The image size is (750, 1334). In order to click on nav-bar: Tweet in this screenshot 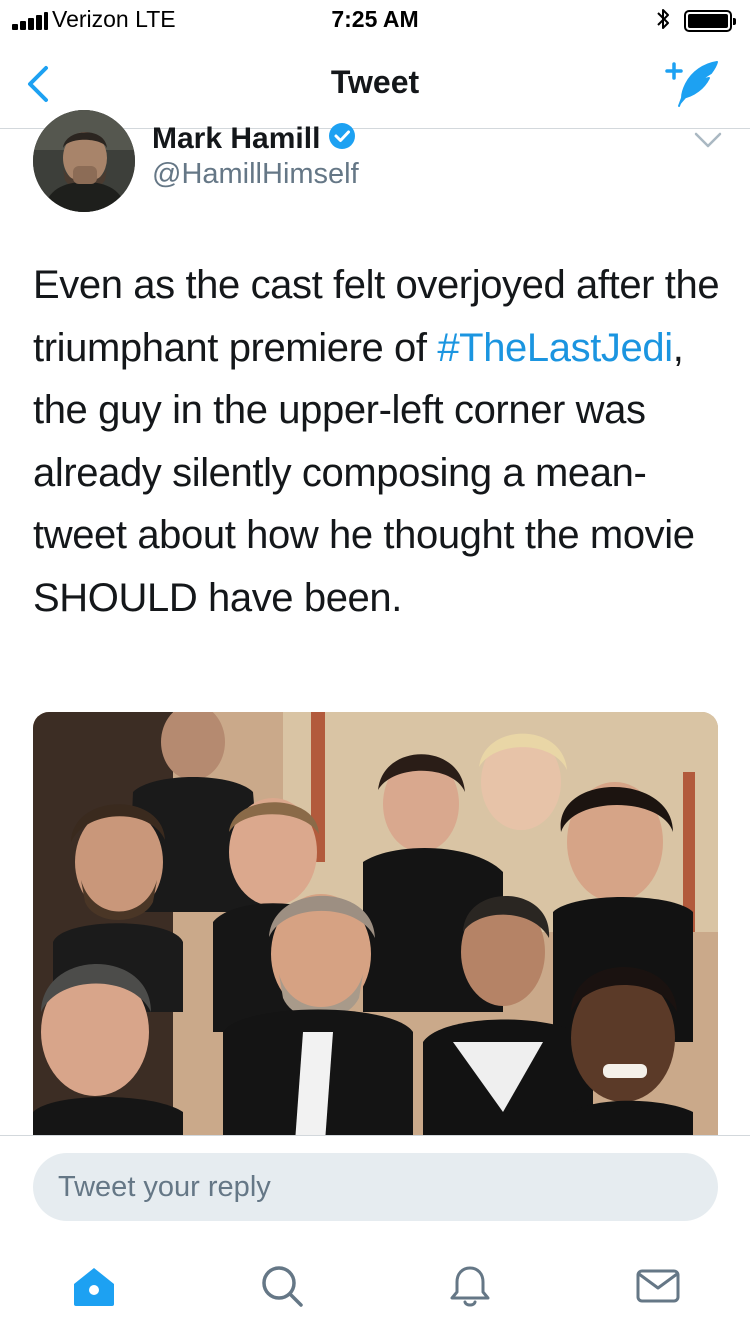, I will do `click(375, 84)`.